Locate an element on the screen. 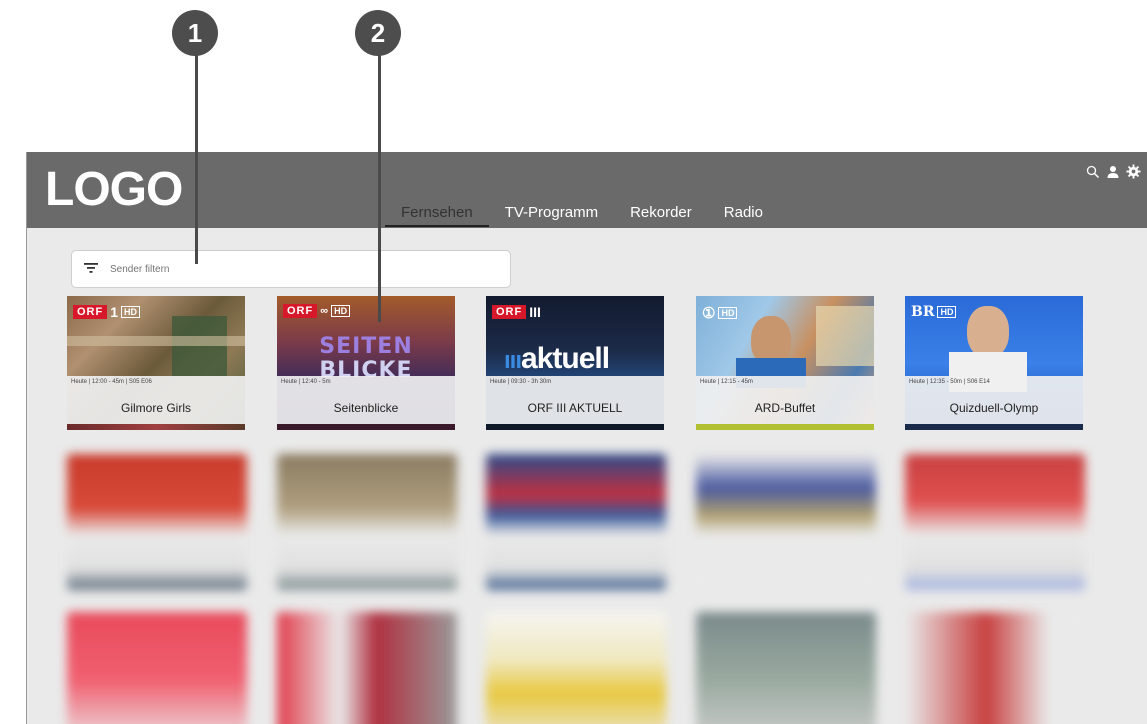  callout-2-badge: 2 is located at coordinates (378, 33).